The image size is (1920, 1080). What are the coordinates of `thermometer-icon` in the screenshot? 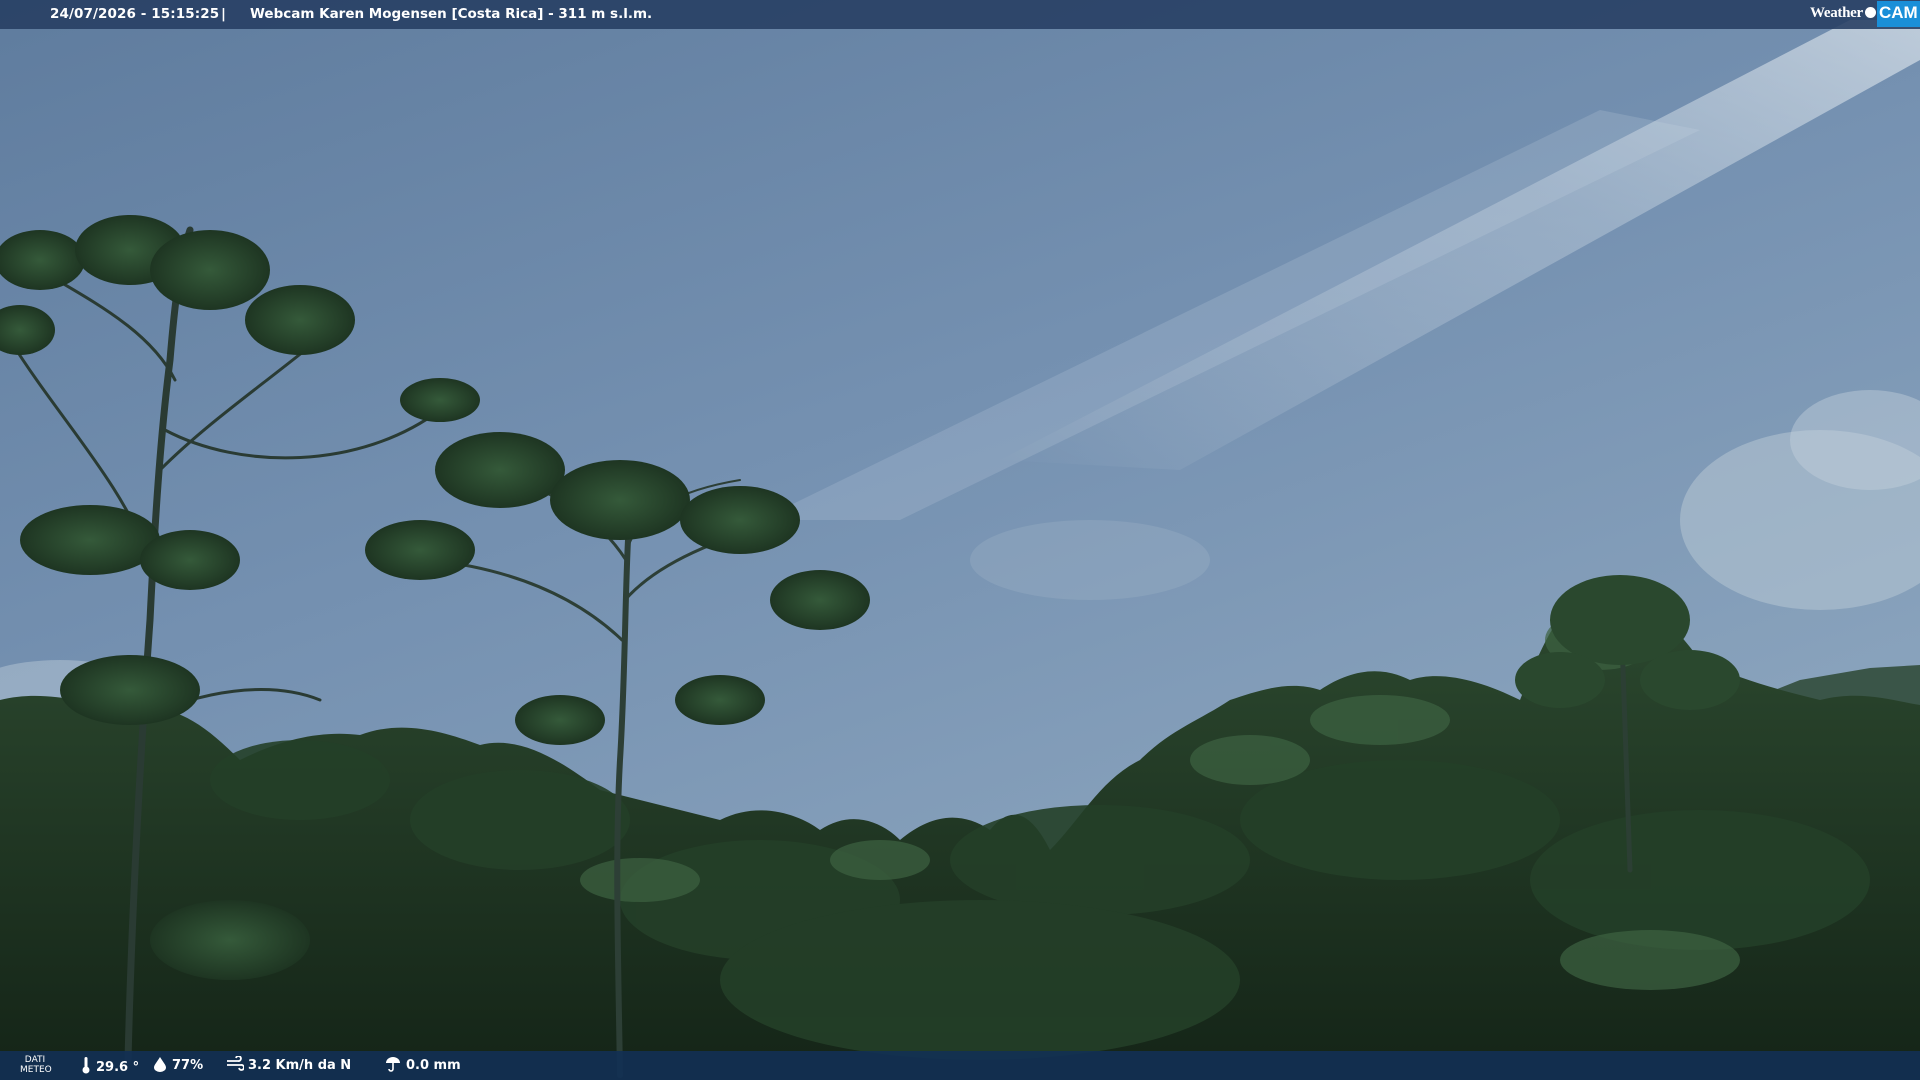 It's located at (86, 1065).